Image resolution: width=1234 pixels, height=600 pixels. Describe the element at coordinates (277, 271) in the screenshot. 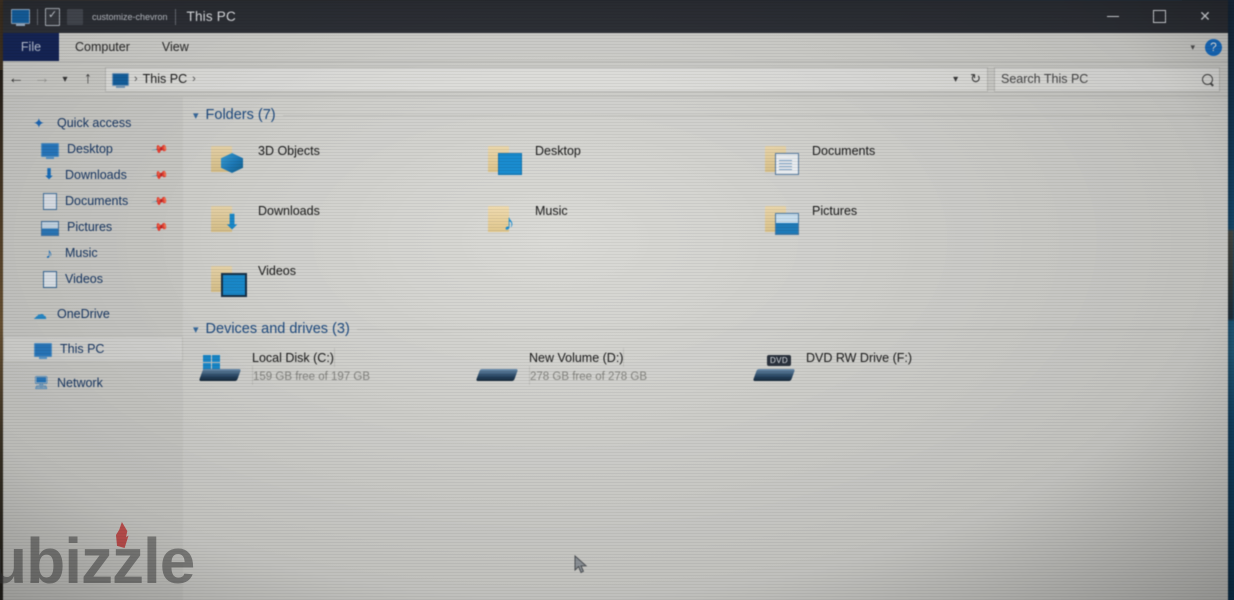

I see `tile-label: Videos` at that location.